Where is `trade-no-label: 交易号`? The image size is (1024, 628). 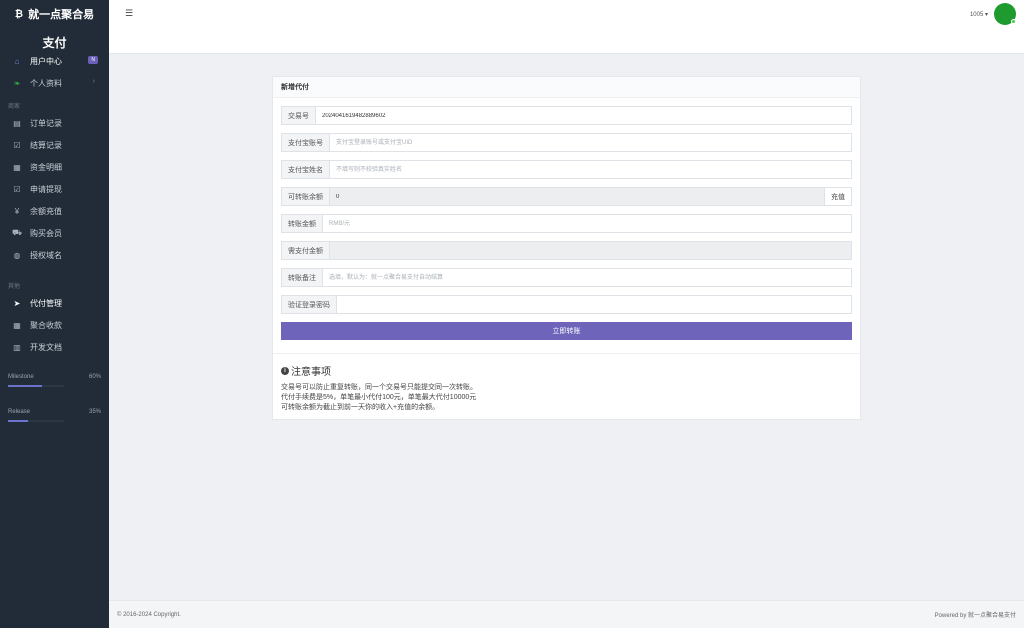 trade-no-label: 交易号 is located at coordinates (299, 115).